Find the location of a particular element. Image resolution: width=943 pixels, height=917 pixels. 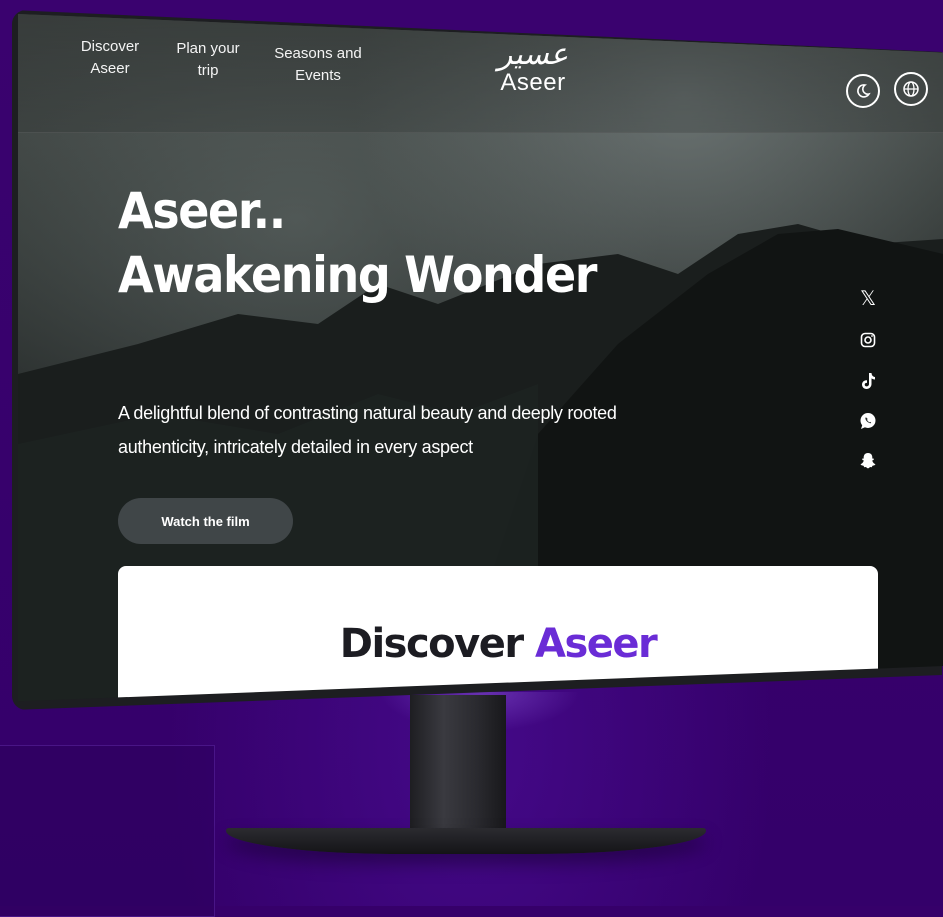

tiktok-glyph is located at coordinates (868, 381).